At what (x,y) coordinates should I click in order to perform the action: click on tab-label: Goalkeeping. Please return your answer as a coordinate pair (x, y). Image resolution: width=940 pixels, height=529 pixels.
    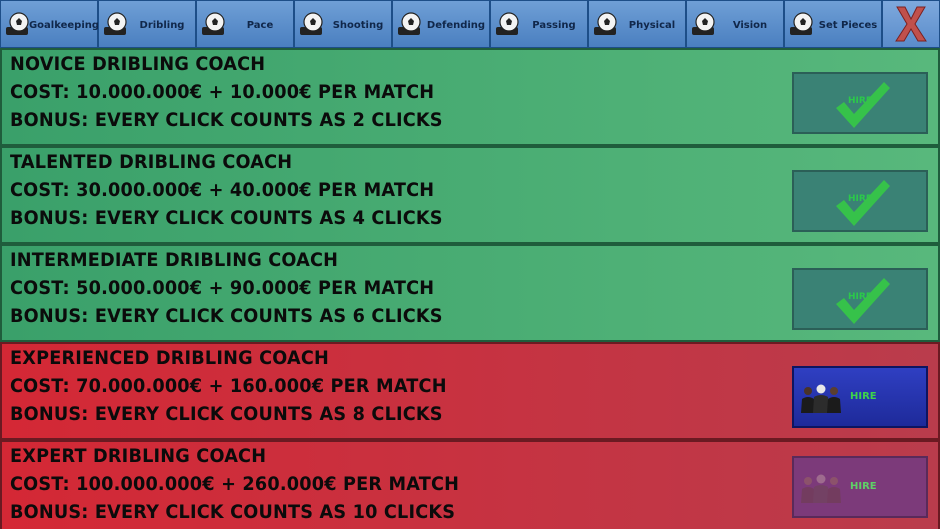
    Looking at the image, I should click on (64, 25).